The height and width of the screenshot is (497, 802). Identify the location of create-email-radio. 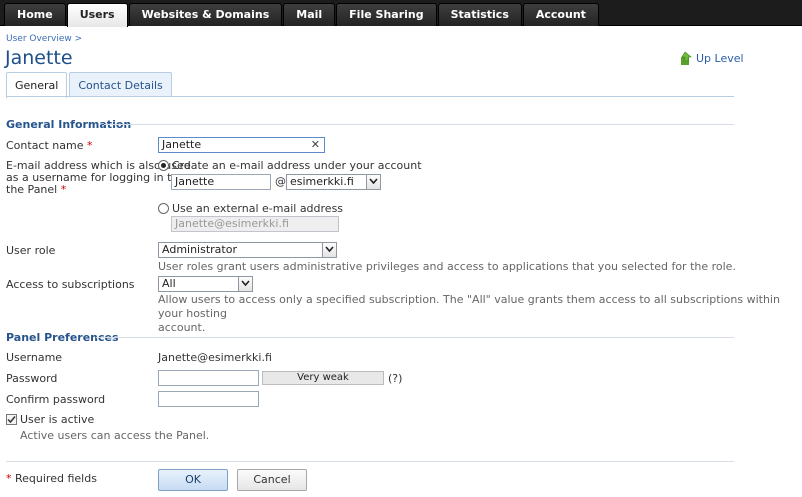
(163, 165).